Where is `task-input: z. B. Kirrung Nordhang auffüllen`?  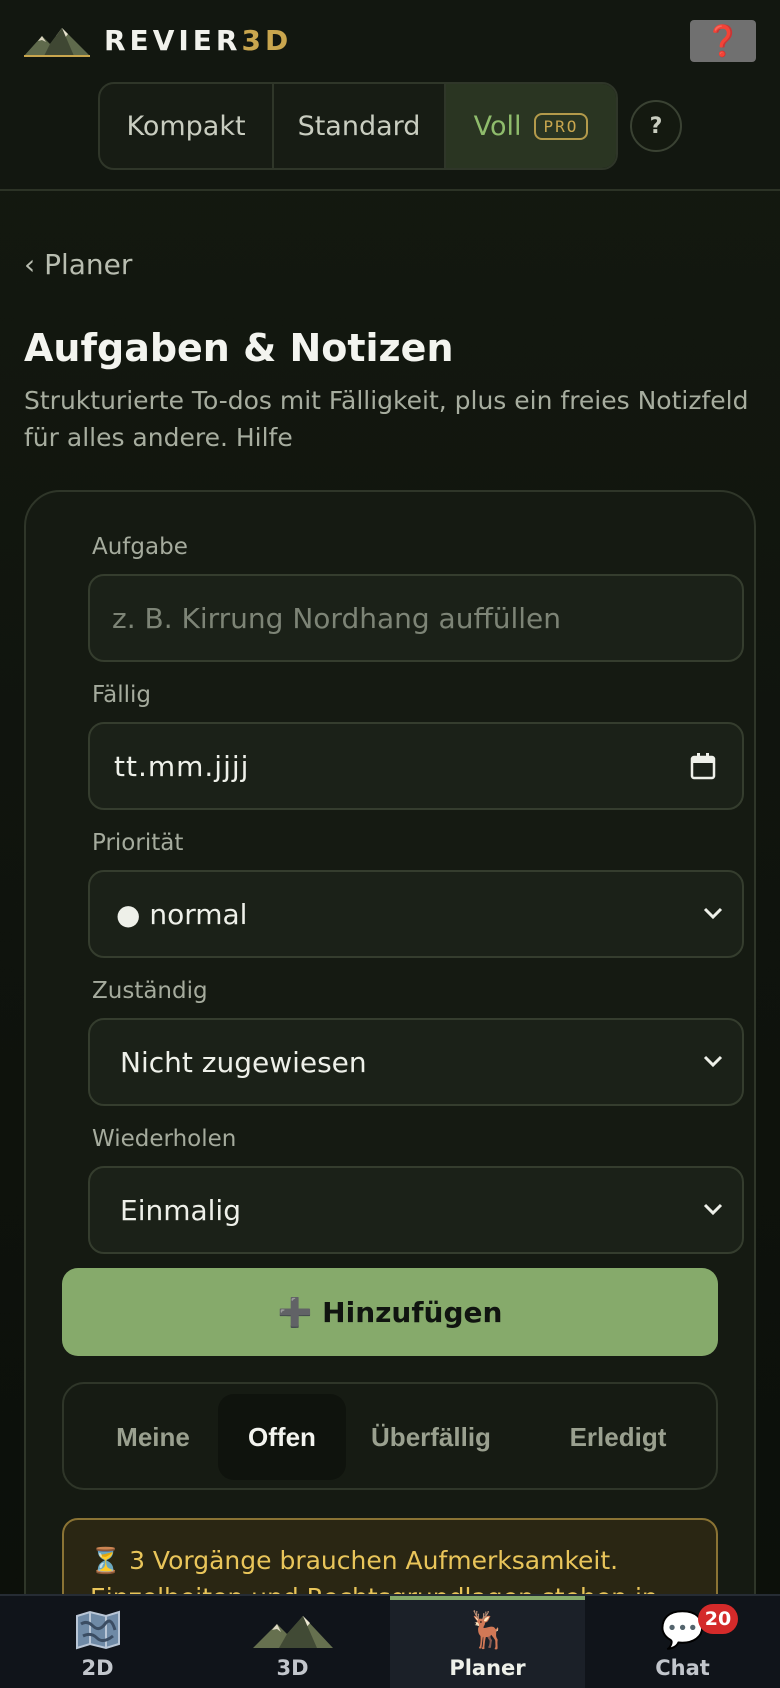 task-input: z. B. Kirrung Nordhang auffüllen is located at coordinates (416, 618).